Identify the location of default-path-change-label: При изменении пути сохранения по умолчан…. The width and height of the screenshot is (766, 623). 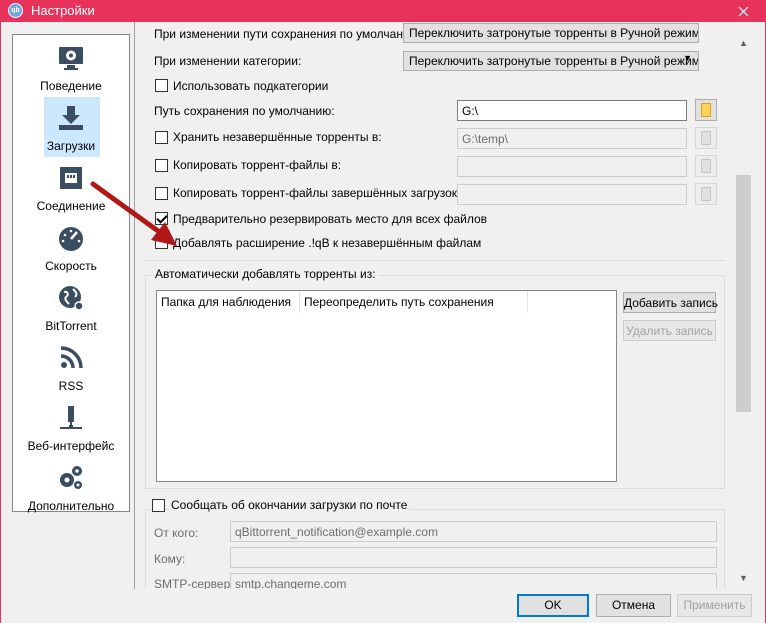
(288, 34).